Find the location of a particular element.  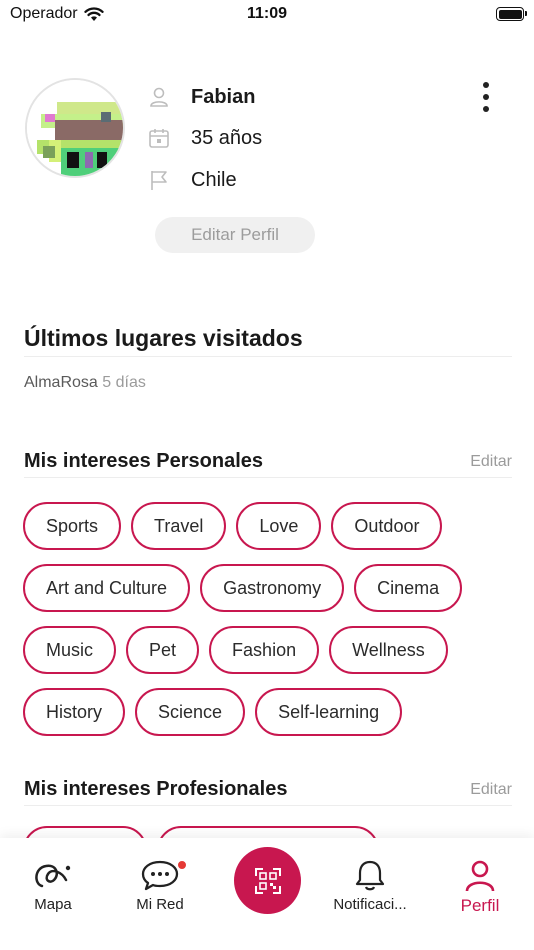

map-logo-icon is located at coordinates (53, 876).